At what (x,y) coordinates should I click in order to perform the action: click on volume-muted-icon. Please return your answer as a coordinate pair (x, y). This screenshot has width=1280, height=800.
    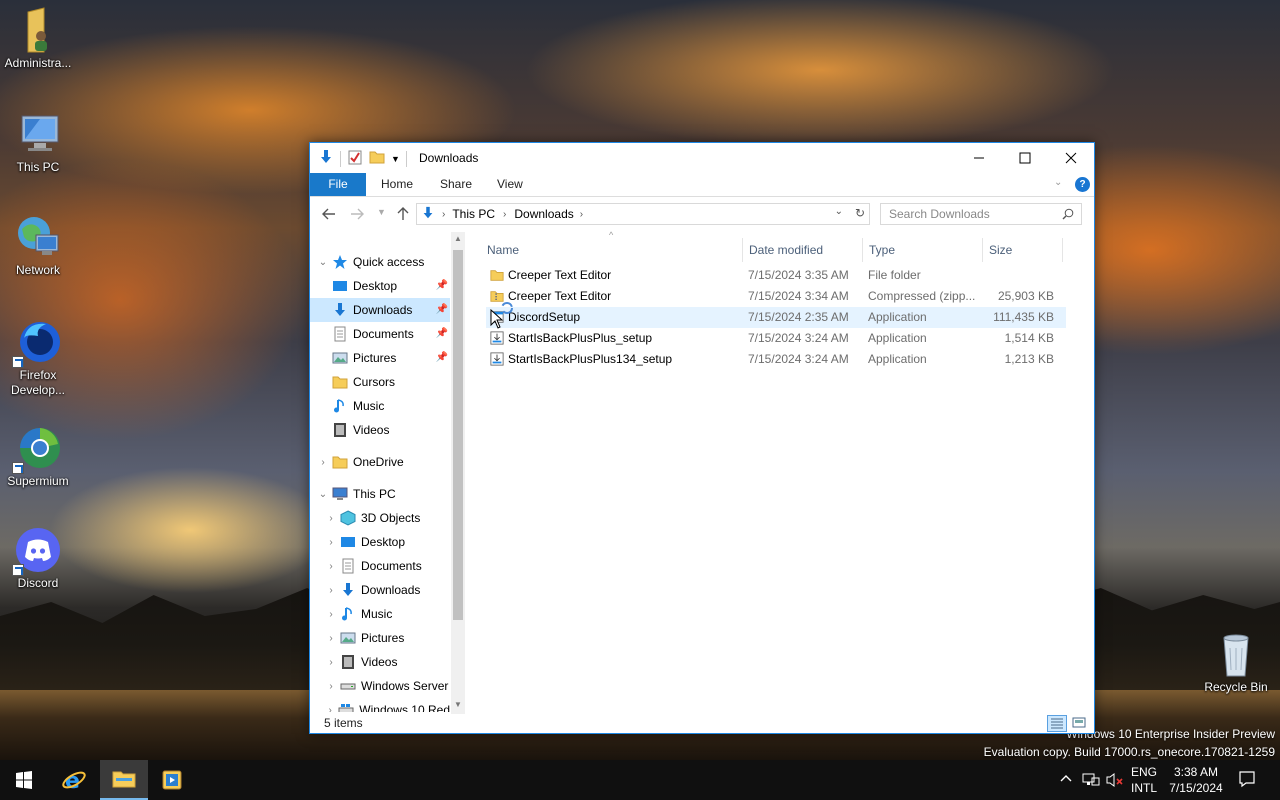
    Looking at the image, I should click on (1115, 781).